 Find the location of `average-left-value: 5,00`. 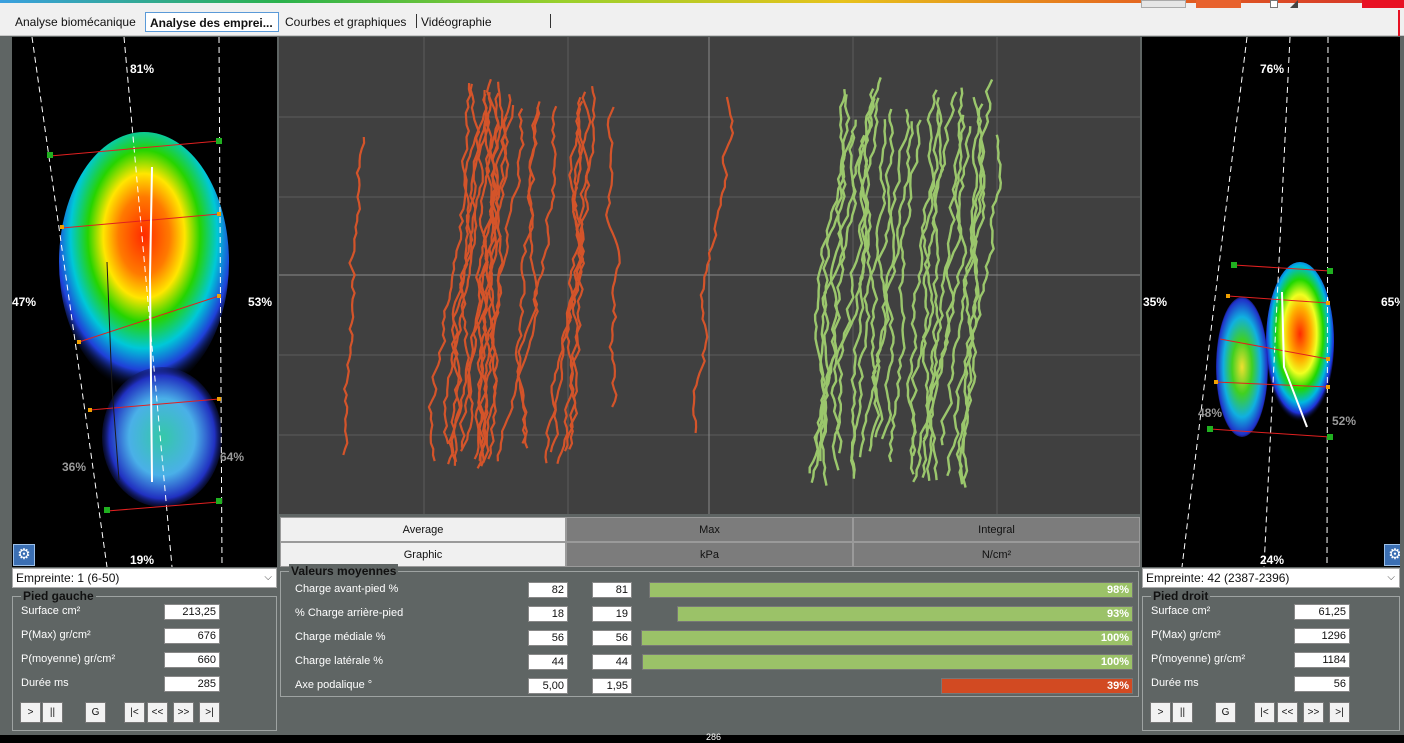

average-left-value: 5,00 is located at coordinates (548, 686).